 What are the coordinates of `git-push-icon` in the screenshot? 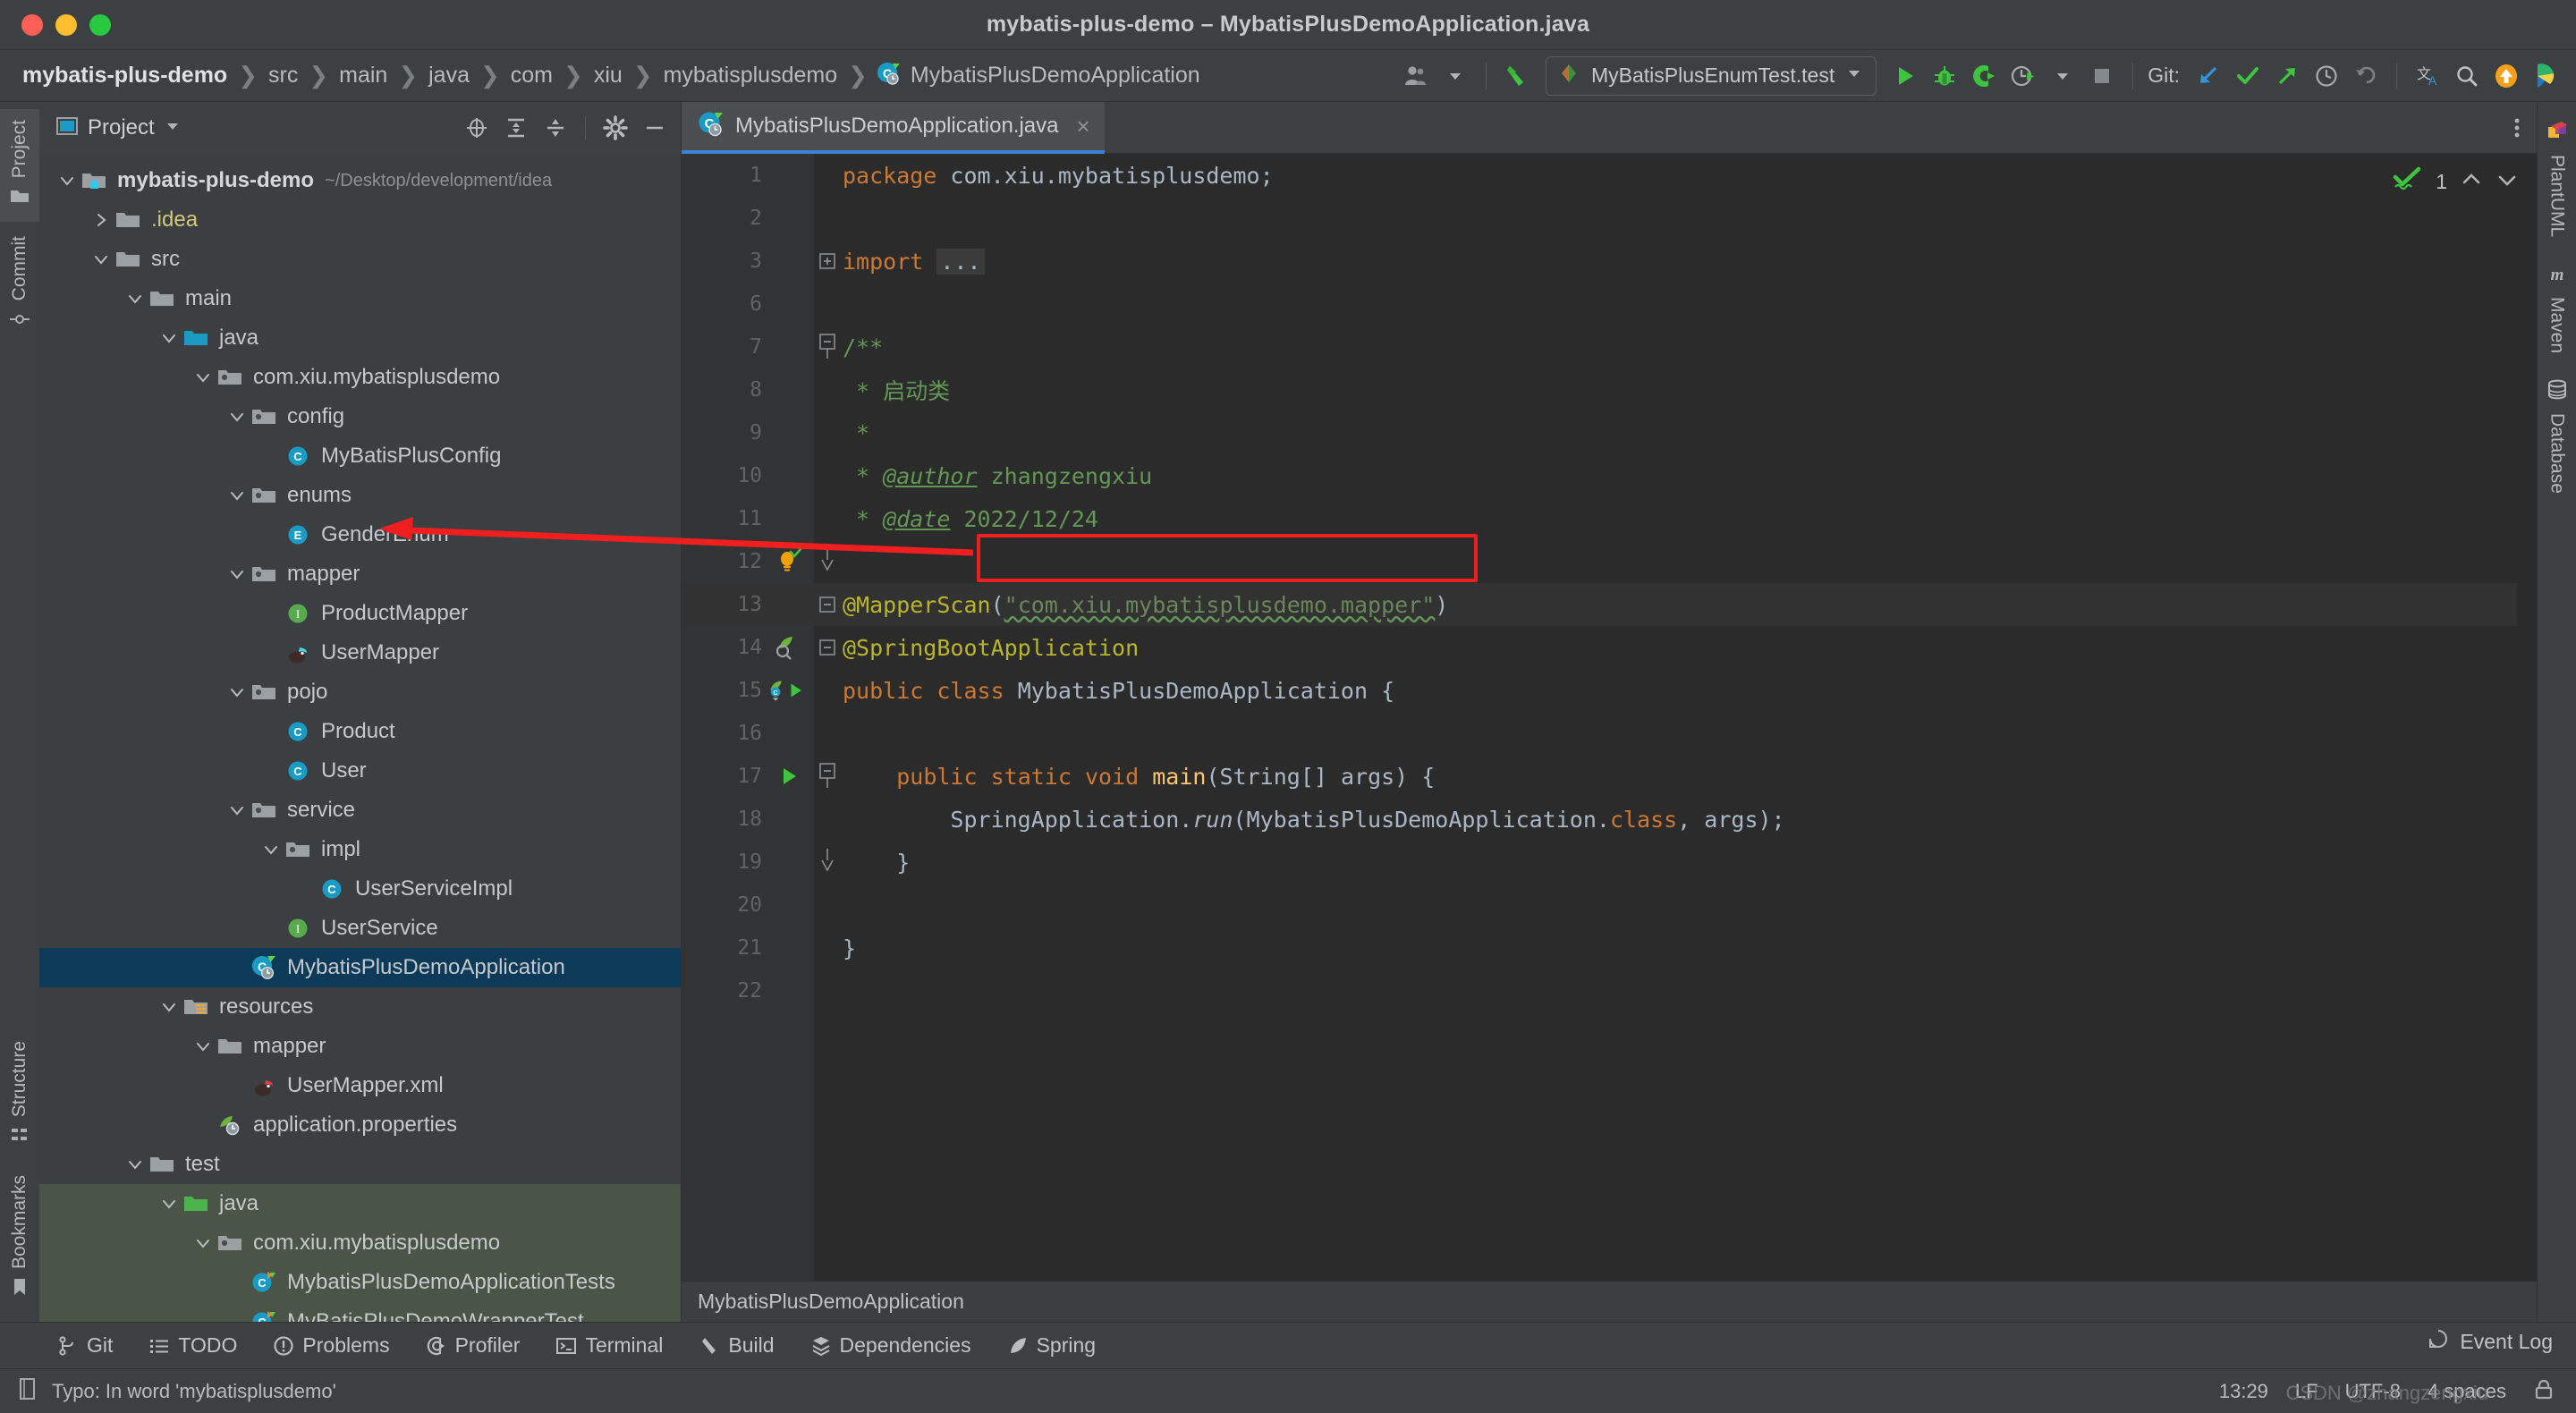 It's located at (2287, 76).